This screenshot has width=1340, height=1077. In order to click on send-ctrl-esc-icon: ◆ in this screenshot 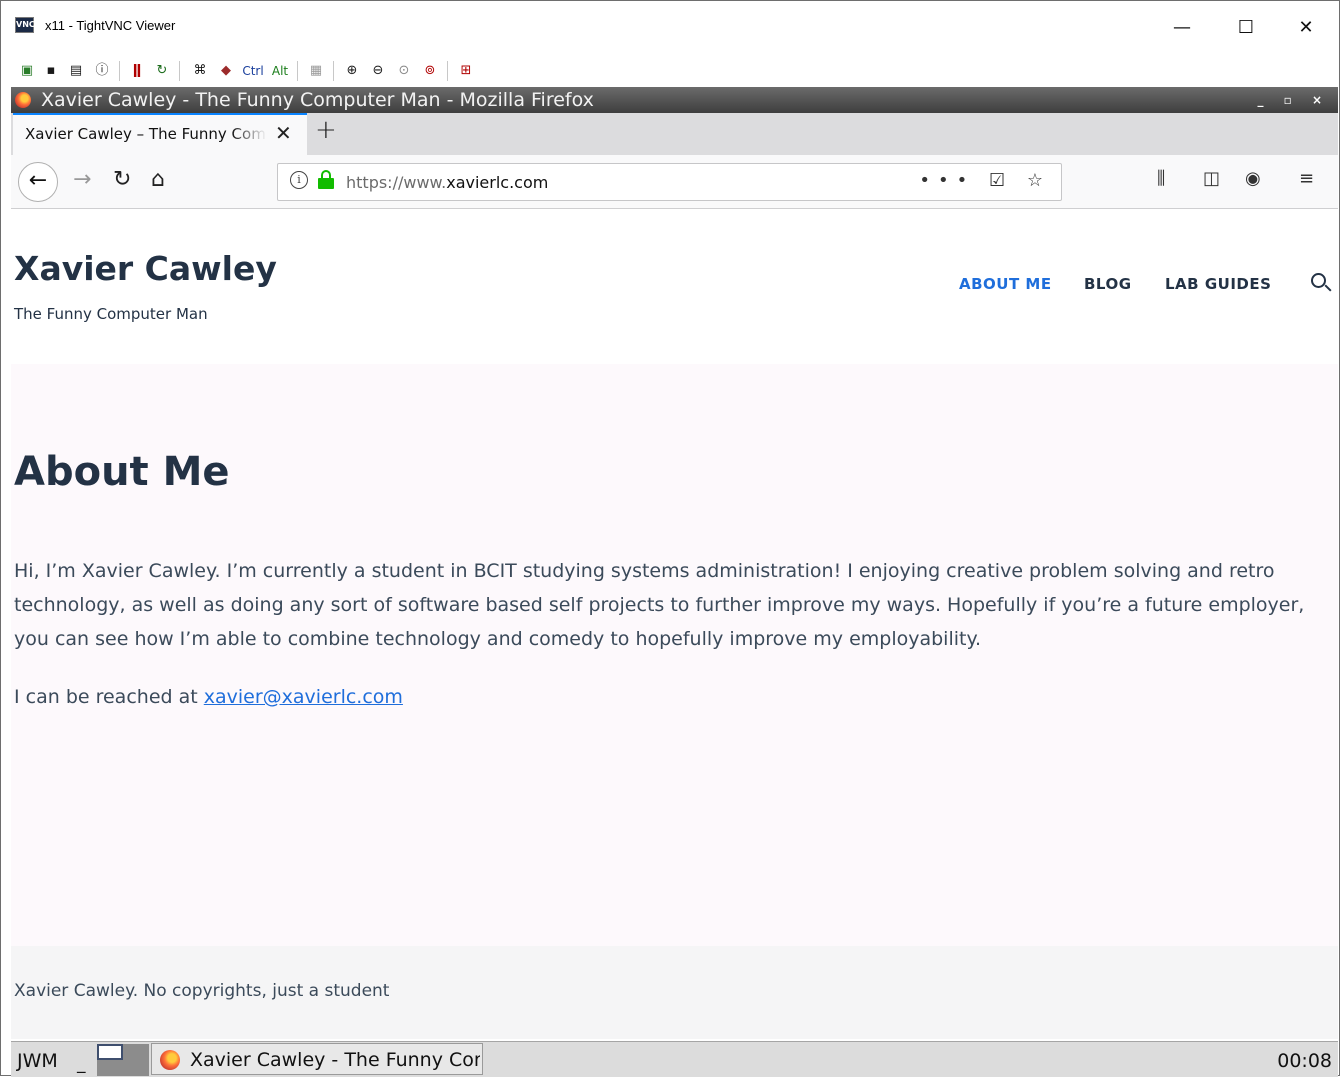, I will do `click(226, 71)`.